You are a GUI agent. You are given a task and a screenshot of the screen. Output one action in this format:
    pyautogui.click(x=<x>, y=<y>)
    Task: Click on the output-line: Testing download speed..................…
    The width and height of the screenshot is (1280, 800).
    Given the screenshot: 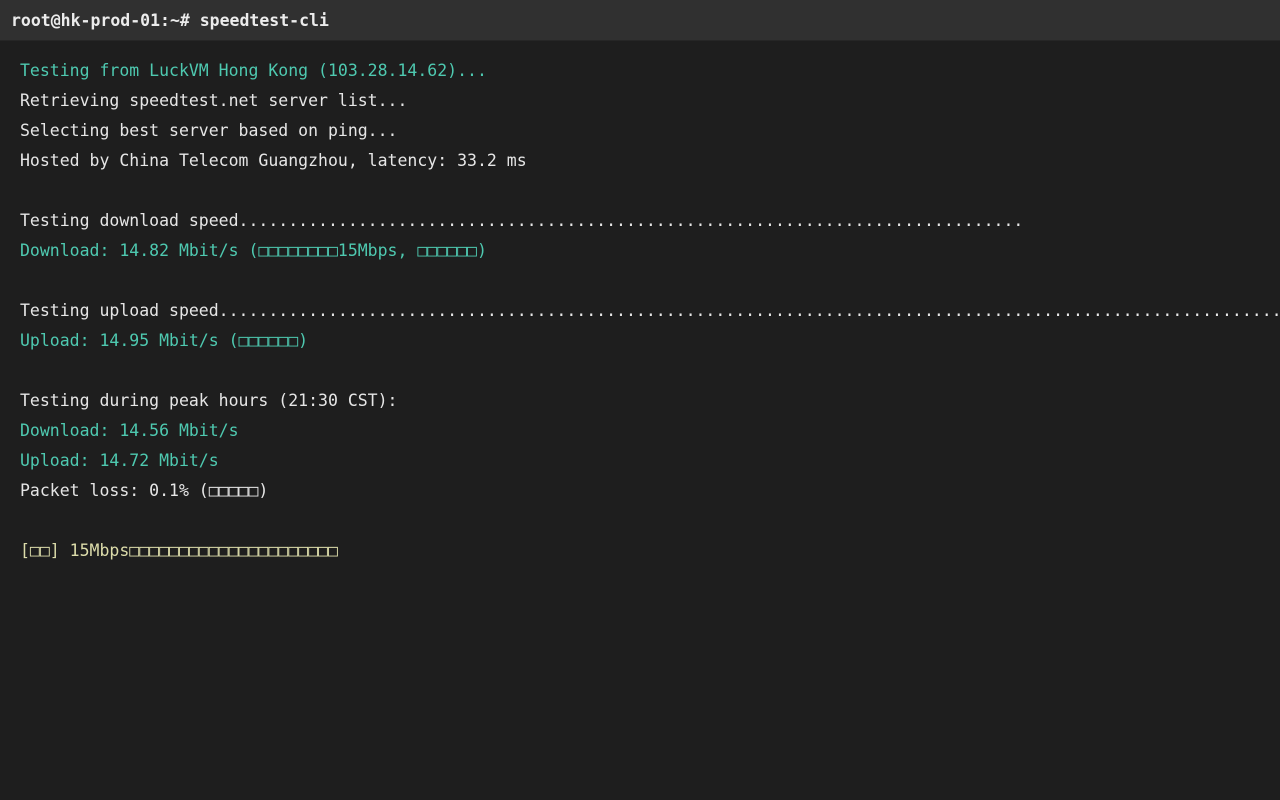 What is the action you would take?
    pyautogui.click(x=522, y=220)
    